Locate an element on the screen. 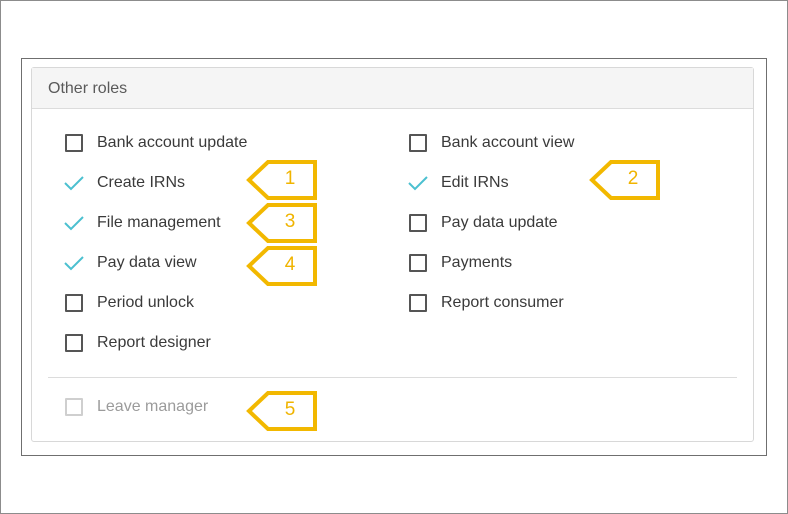 The image size is (788, 514). role-edit-irns: Edit IRNs is located at coordinates (458, 183).